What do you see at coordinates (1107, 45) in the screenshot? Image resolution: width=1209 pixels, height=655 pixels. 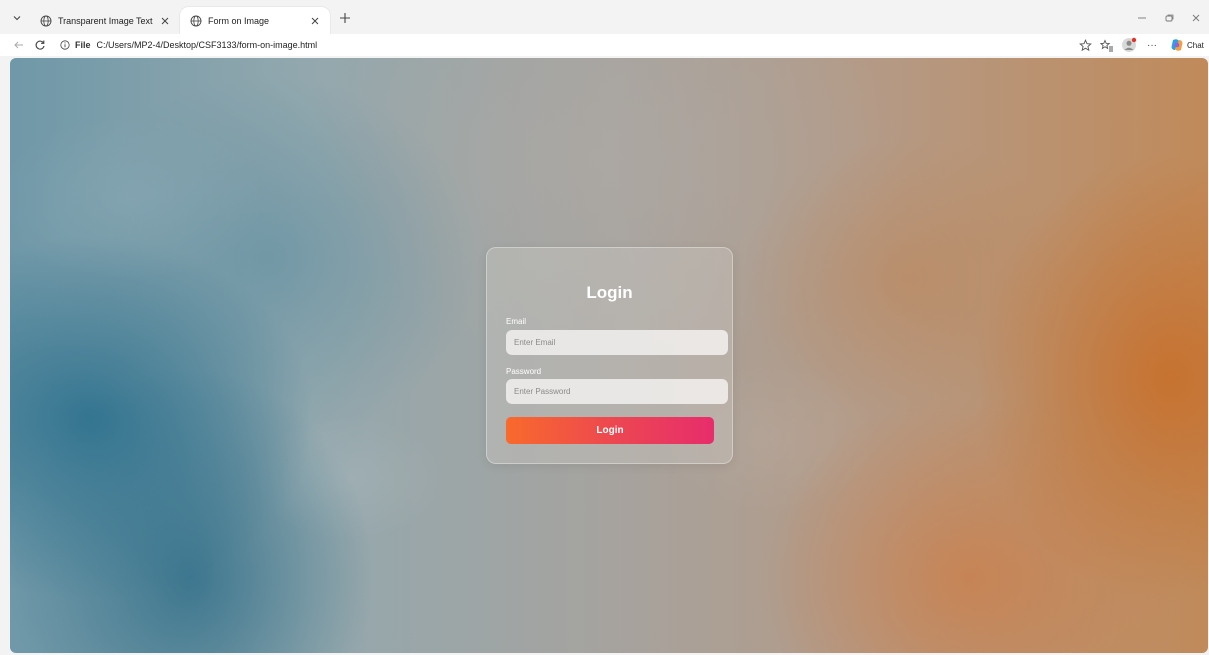 I see `favorites-list-icon` at bounding box center [1107, 45].